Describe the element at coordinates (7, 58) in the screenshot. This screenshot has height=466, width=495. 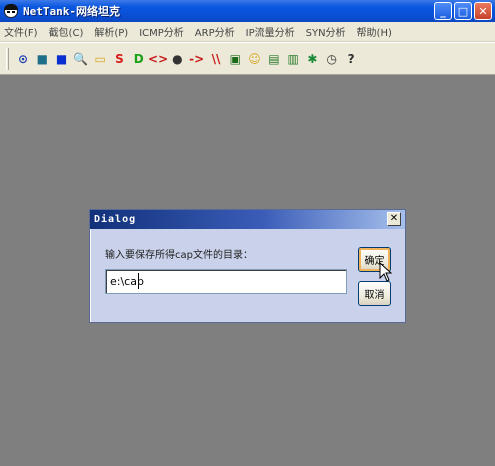
I see `toolbar-grip` at that location.